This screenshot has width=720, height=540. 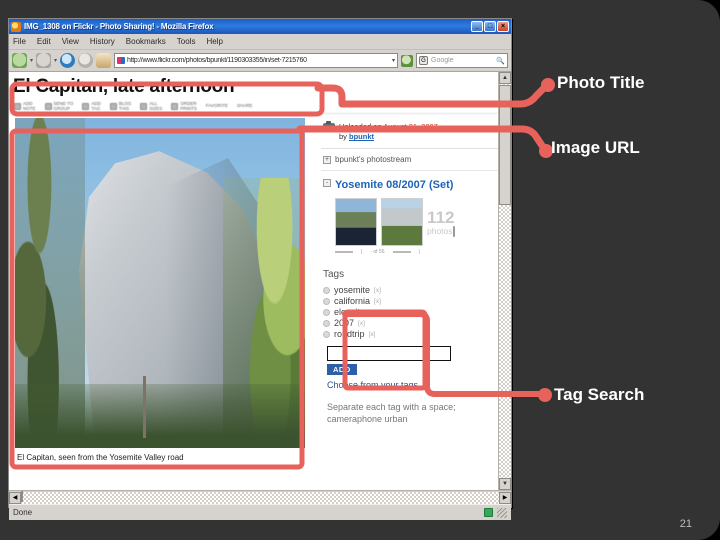 What do you see at coordinates (86, 106) in the screenshot?
I see `add-tag-icon` at bounding box center [86, 106].